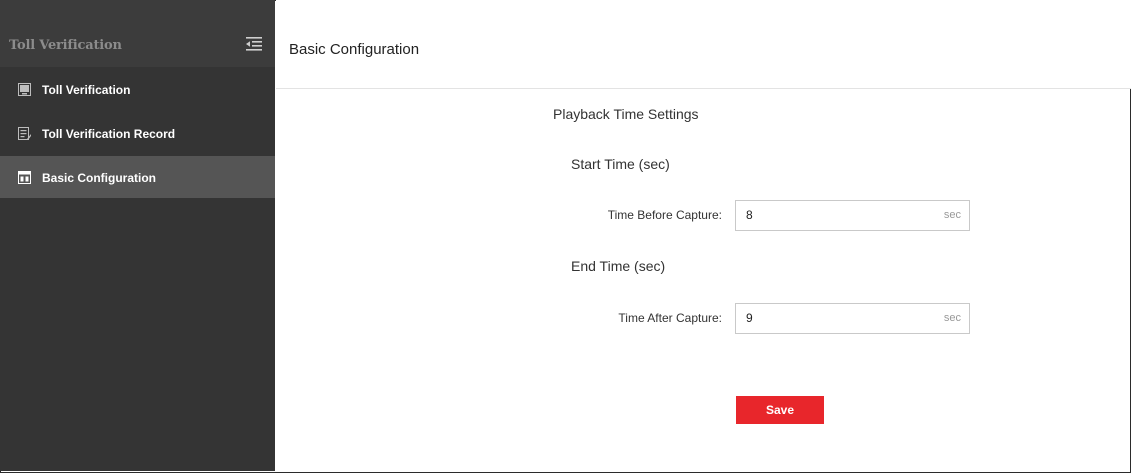 This screenshot has height=473, width=1131. Describe the element at coordinates (109, 134) in the screenshot. I see `sidebar-item-label: Toll Verification Record` at that location.